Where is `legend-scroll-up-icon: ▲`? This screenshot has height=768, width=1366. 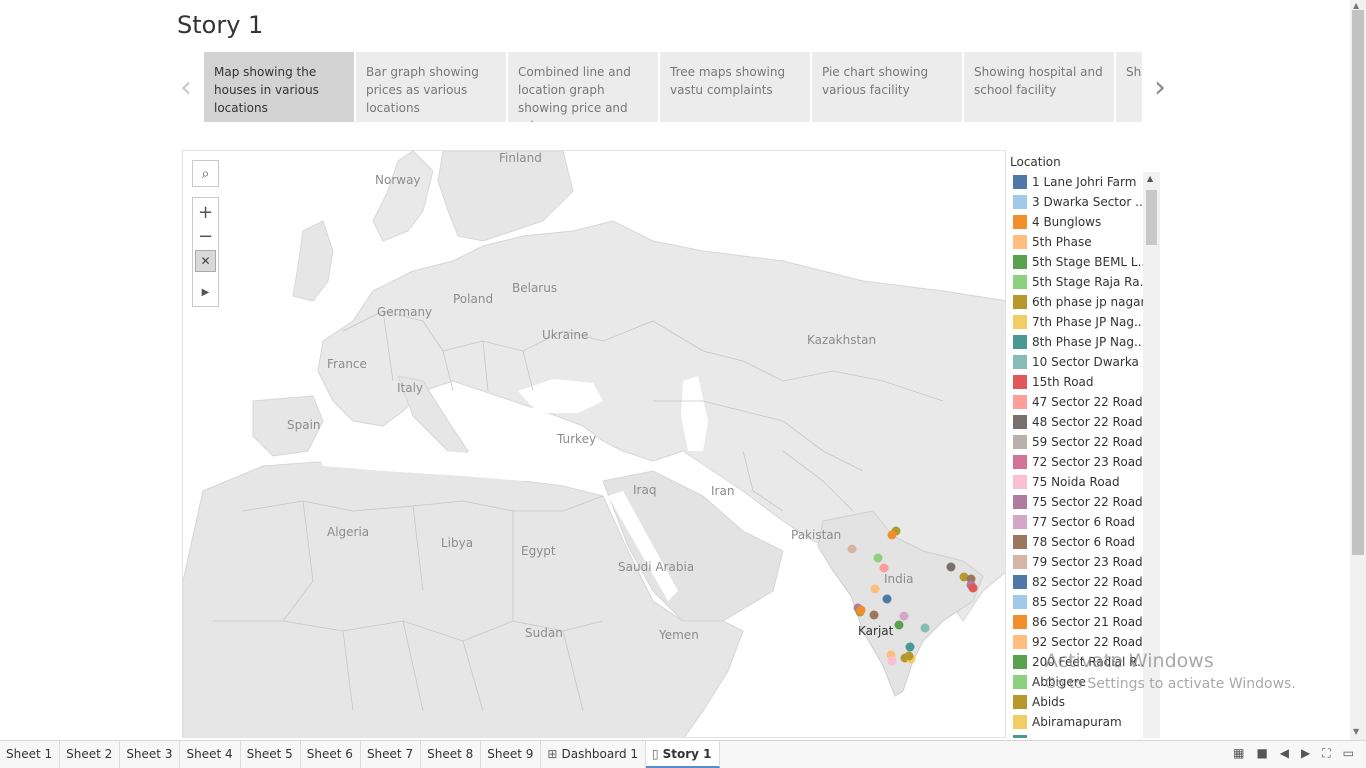 legend-scroll-up-icon: ▲ is located at coordinates (1150, 178).